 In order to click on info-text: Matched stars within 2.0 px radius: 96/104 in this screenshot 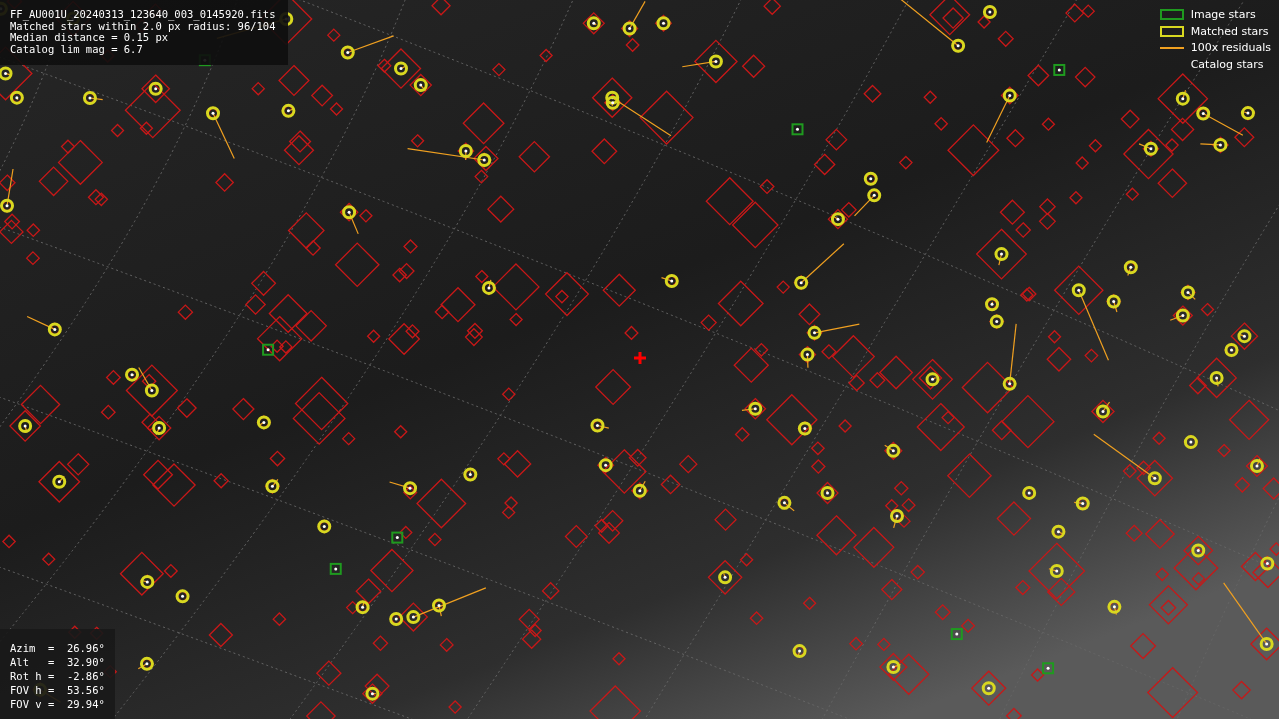, I will do `click(143, 26)`.